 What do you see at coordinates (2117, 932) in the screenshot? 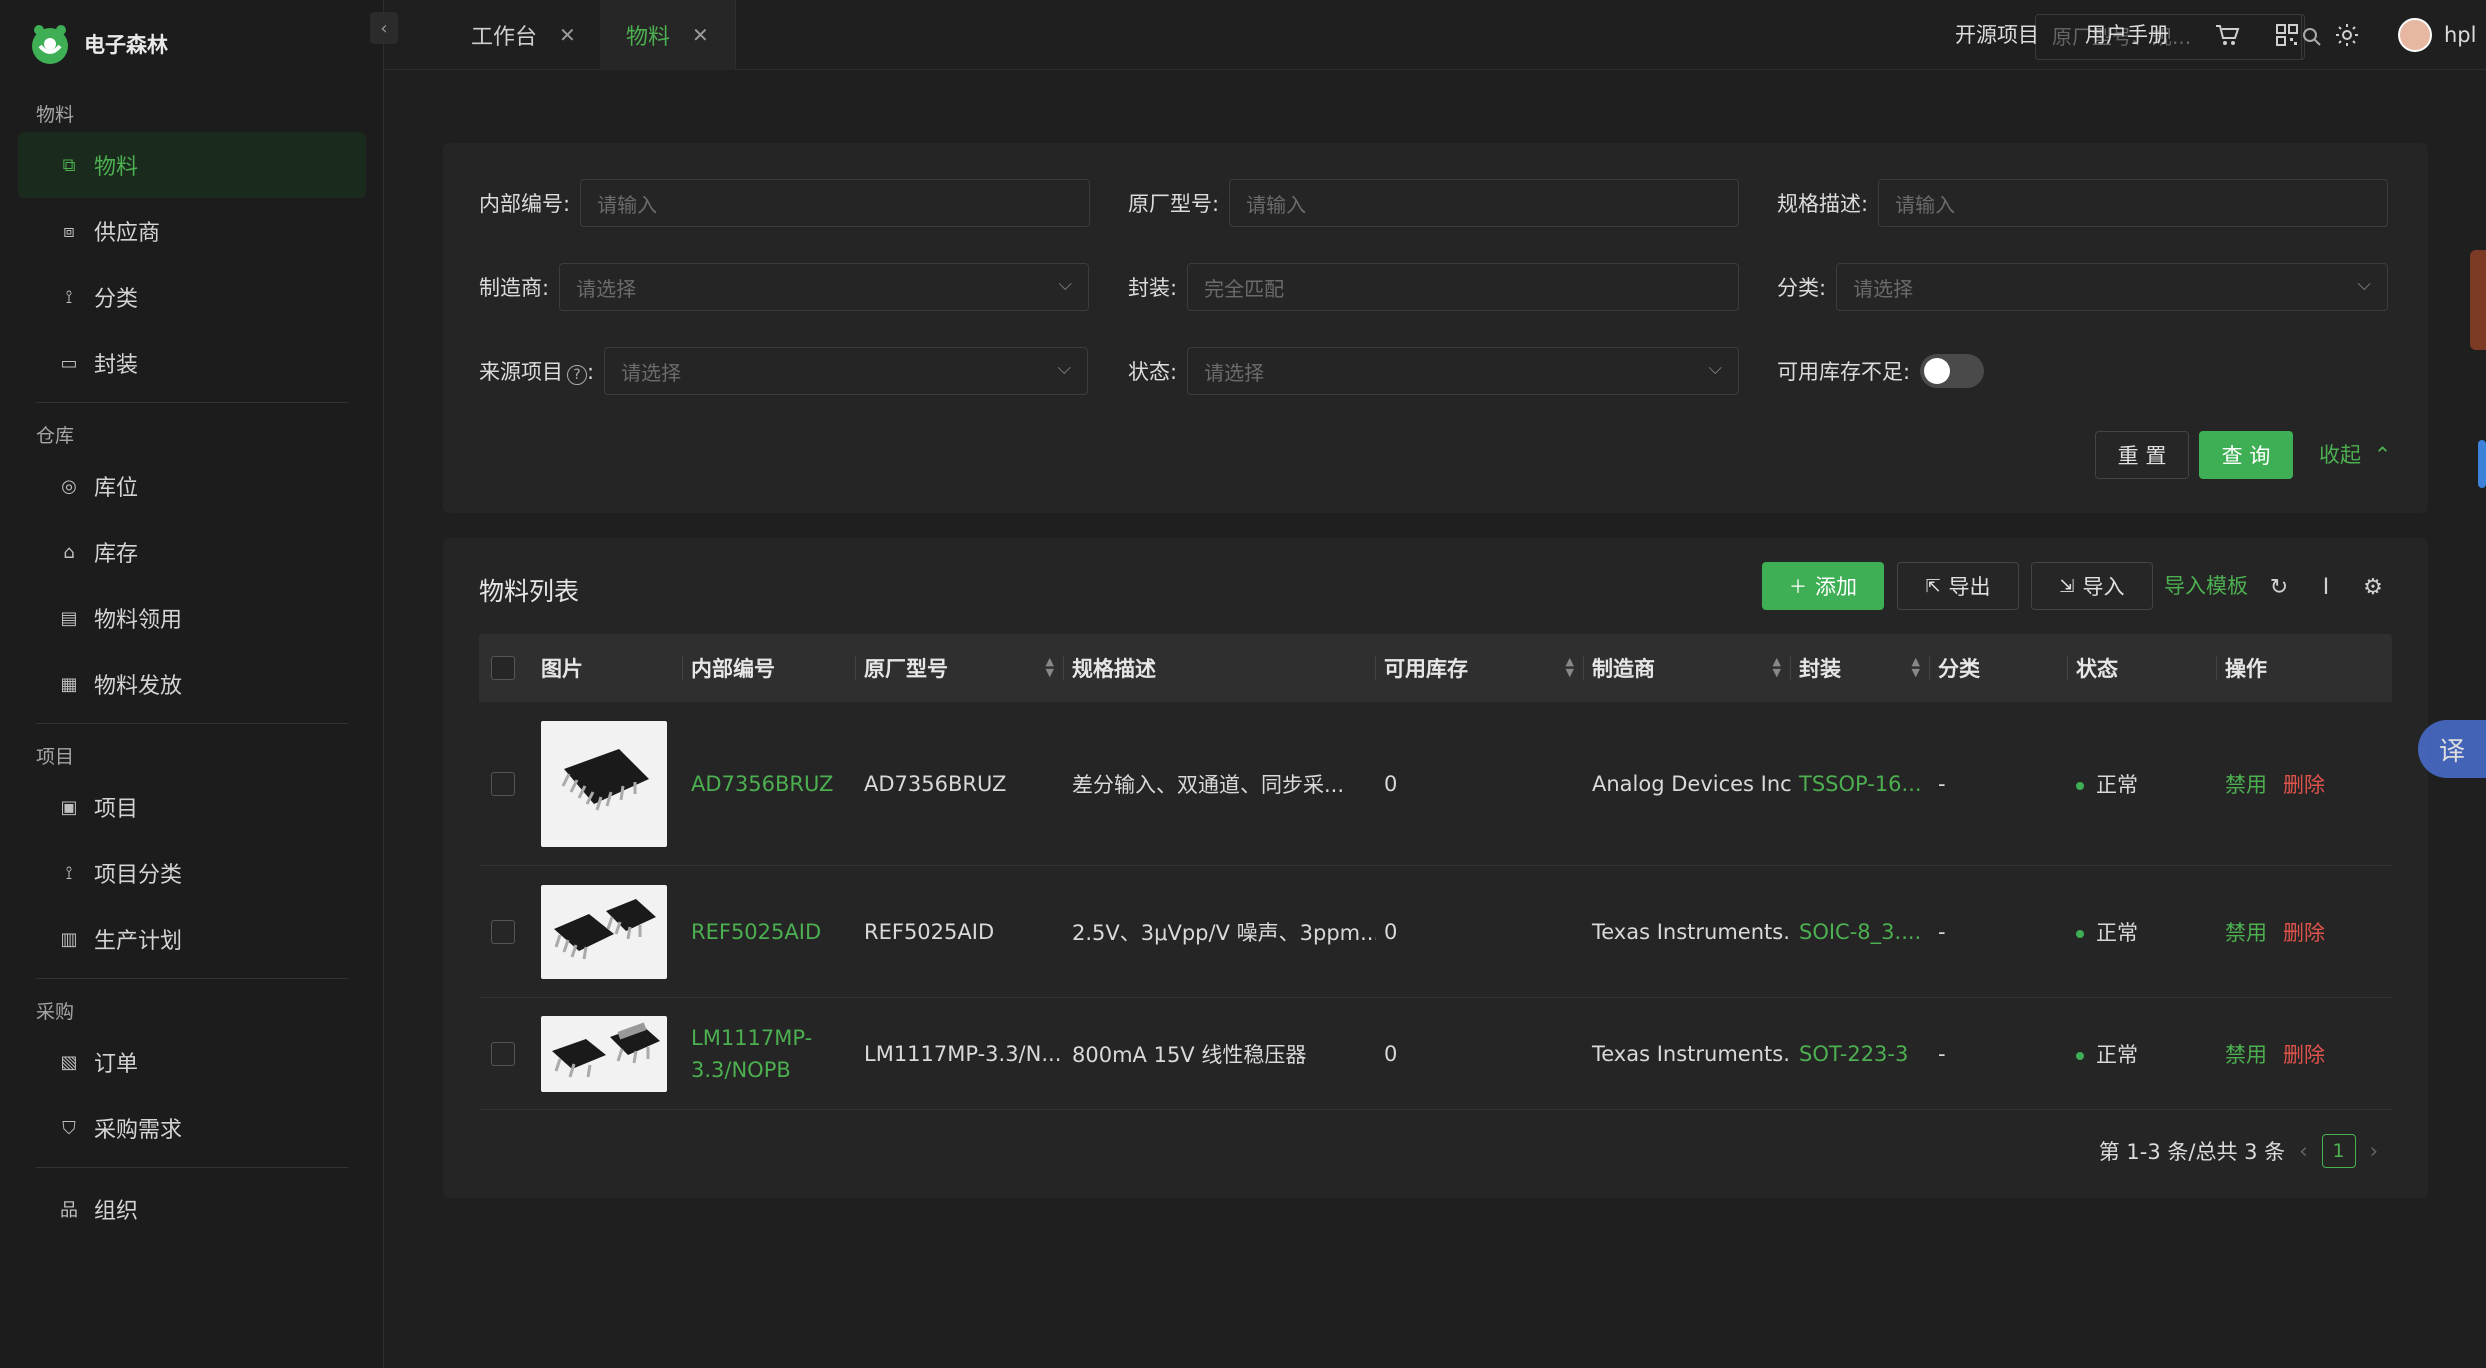
I see `status-badge: 正常` at bounding box center [2117, 932].